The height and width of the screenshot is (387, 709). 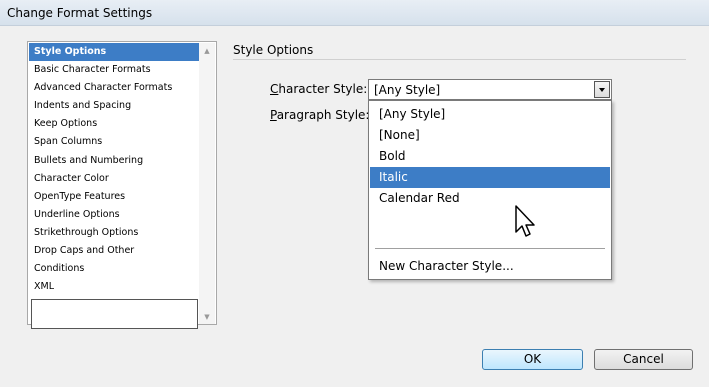 What do you see at coordinates (114, 251) in the screenshot?
I see `sidebar-item: Drop Caps and Other` at bounding box center [114, 251].